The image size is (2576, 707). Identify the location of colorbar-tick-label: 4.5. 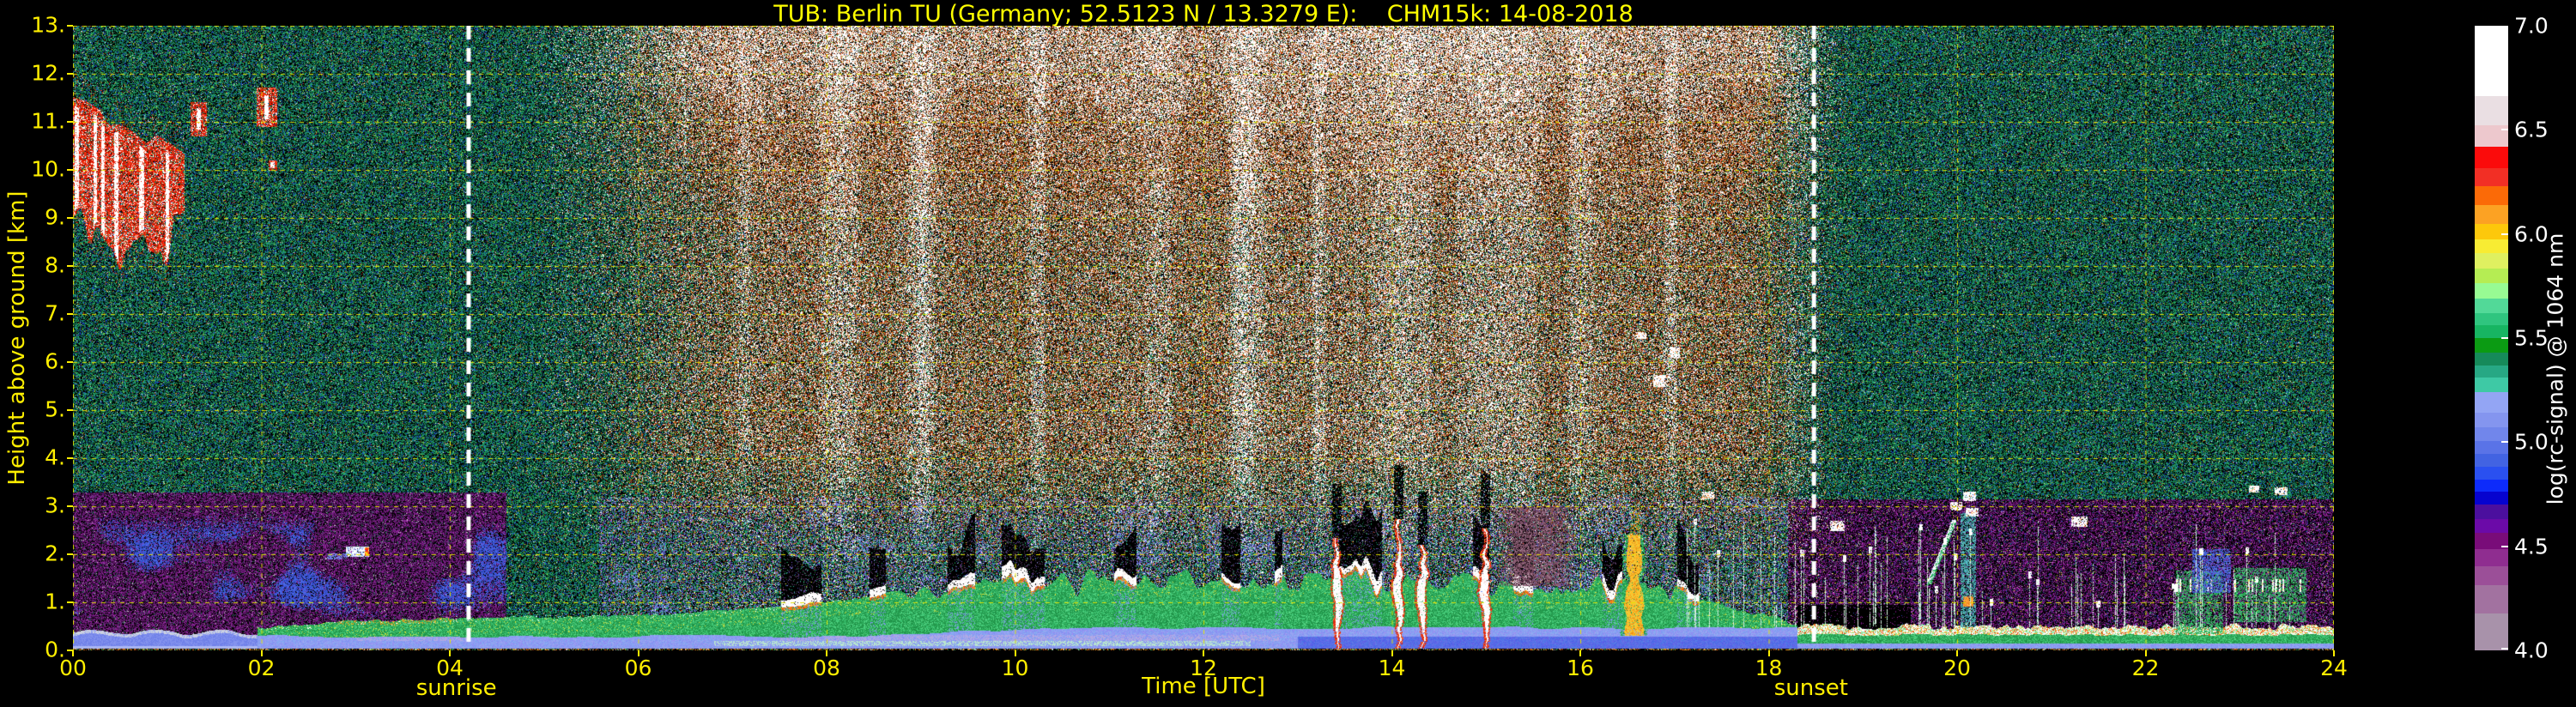
(2531, 546).